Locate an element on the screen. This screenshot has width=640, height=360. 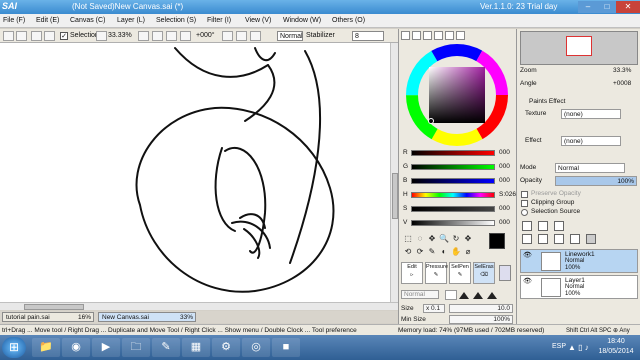
rotate-canvas-icon: ⟳ is located at coordinates (420, 252).